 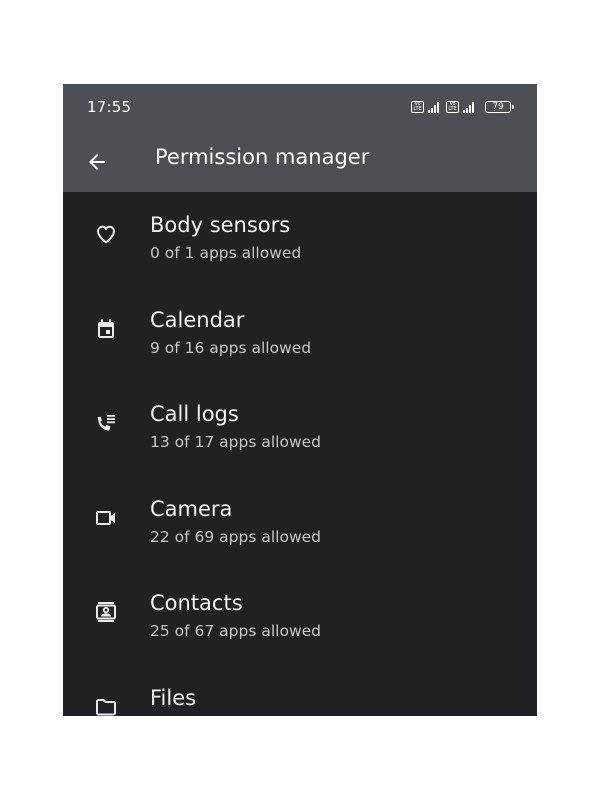 What do you see at coordinates (300, 428) in the screenshot?
I see `list-item-call-logs: Call logs 13 of 17 apps allowed` at bounding box center [300, 428].